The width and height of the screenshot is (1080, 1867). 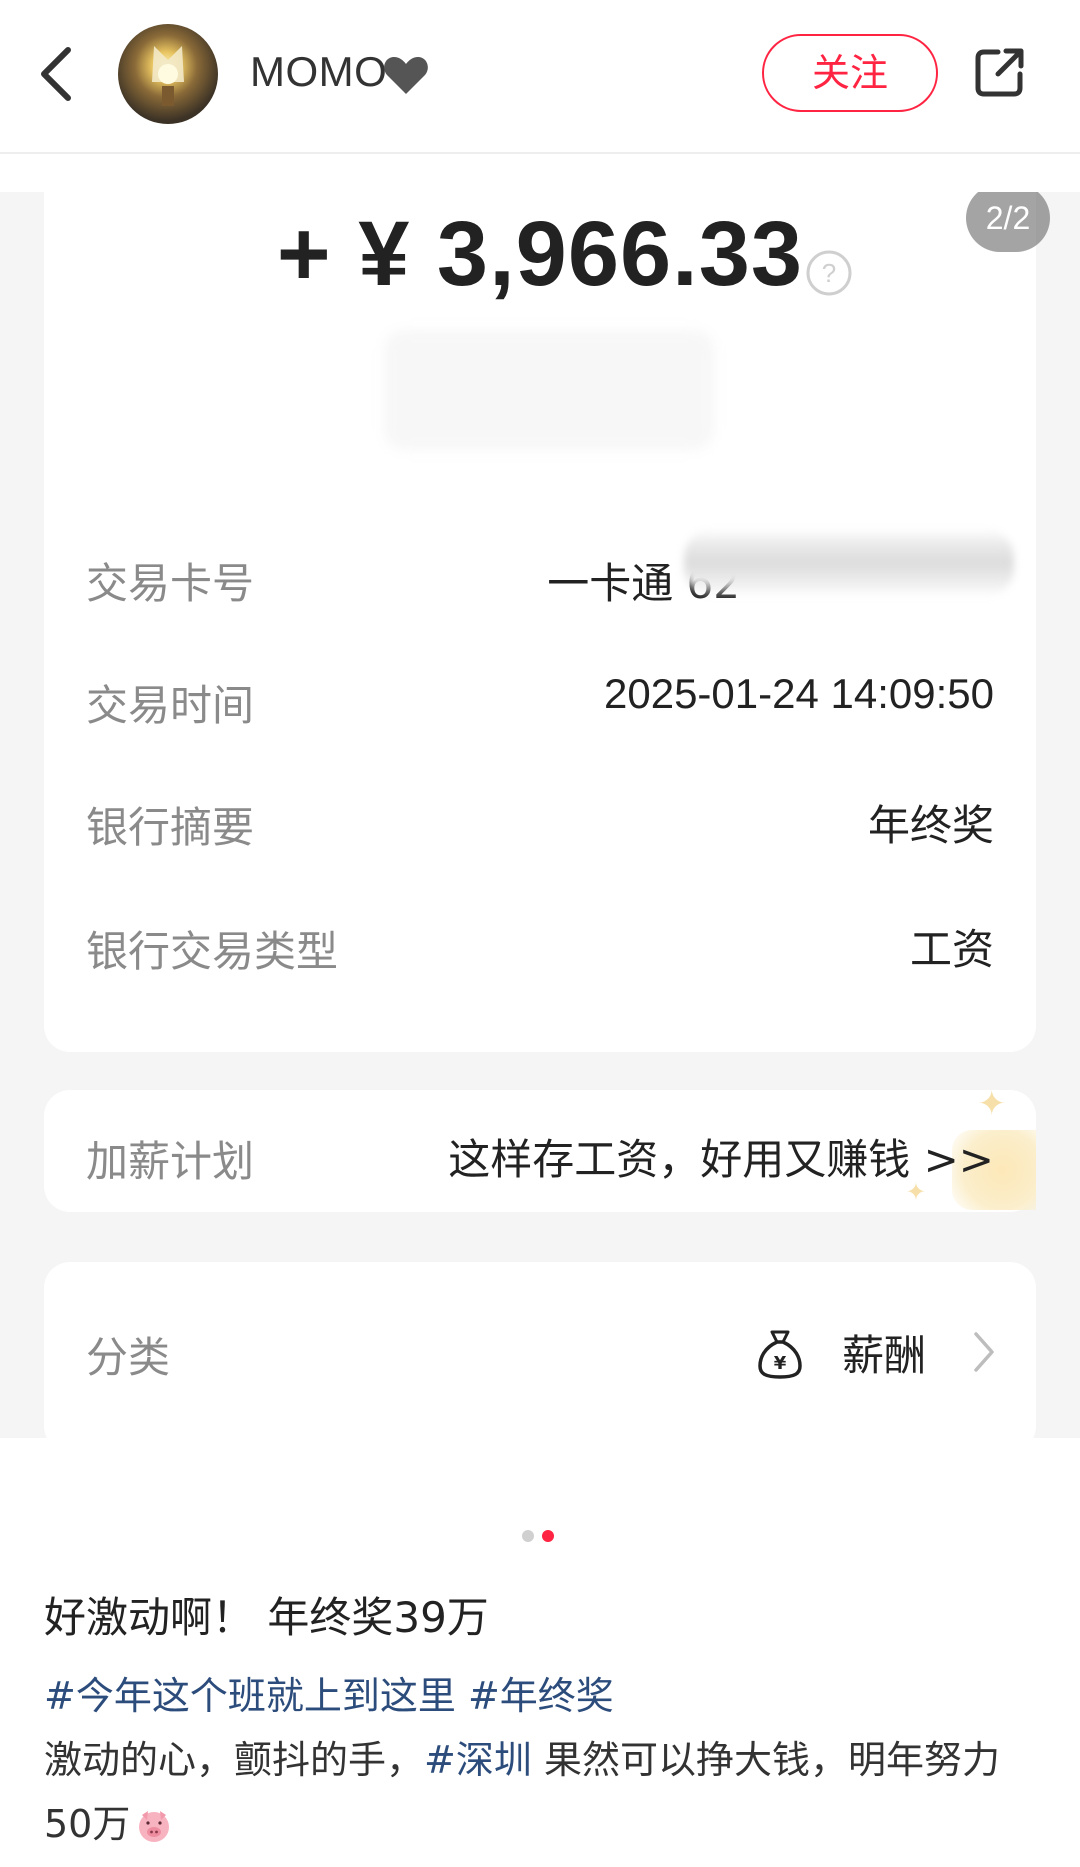 I want to click on page-indicator-badge: 2/2, so click(x=1008, y=222).